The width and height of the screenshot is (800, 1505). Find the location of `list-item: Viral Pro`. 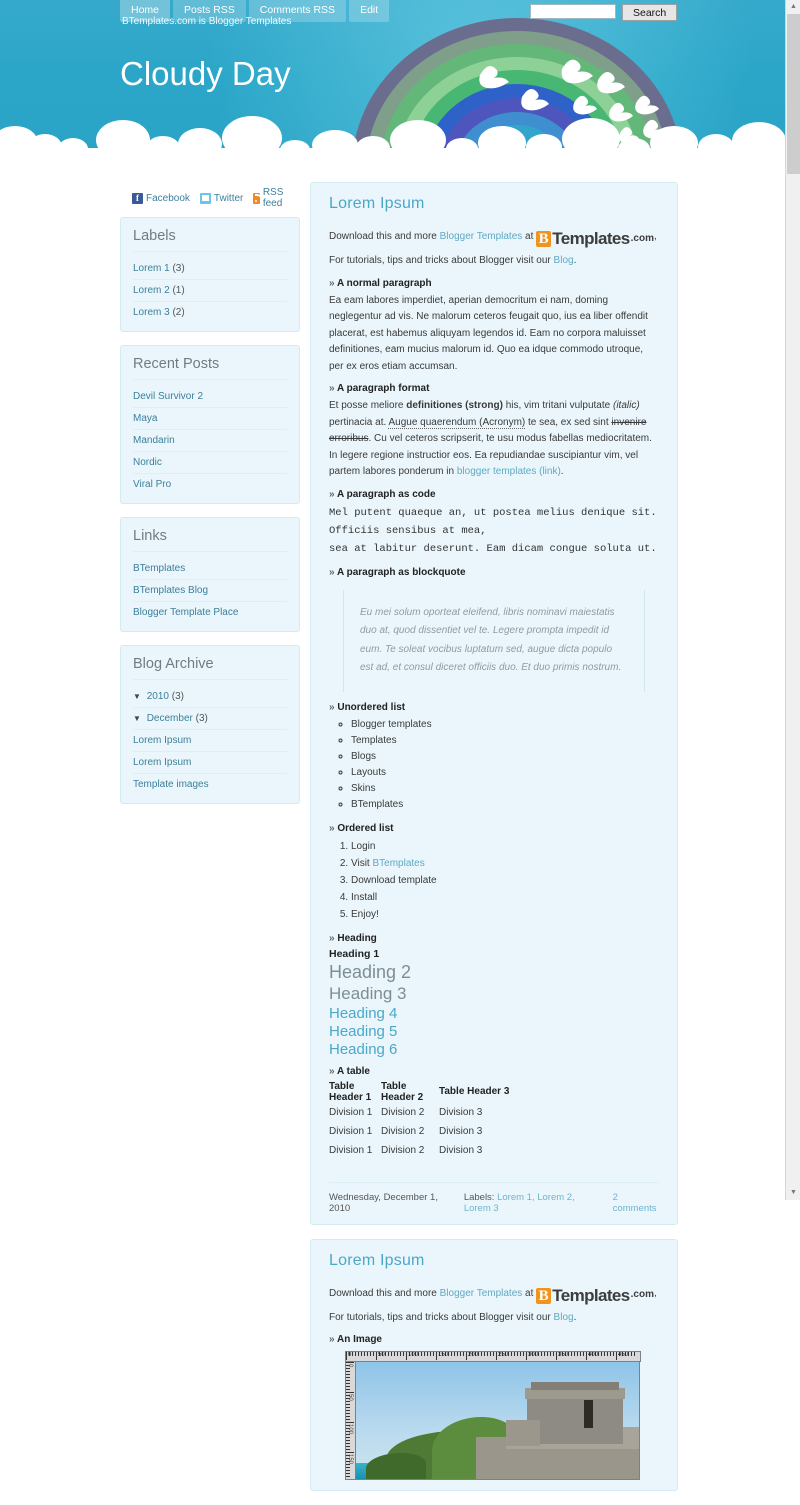

list-item: Viral Pro is located at coordinates (210, 484).